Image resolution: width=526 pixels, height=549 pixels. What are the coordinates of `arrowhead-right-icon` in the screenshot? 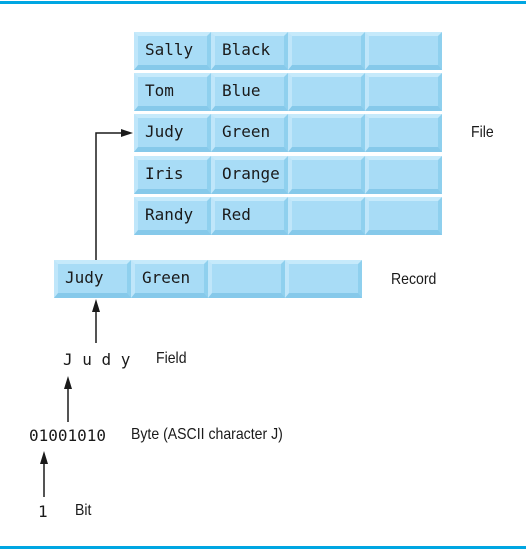 It's located at (127, 133).